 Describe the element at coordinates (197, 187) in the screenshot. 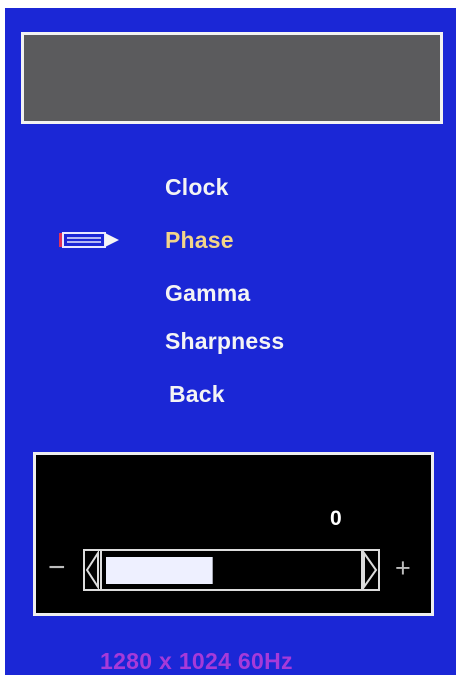

I see `menu-item-clock: Clock` at that location.